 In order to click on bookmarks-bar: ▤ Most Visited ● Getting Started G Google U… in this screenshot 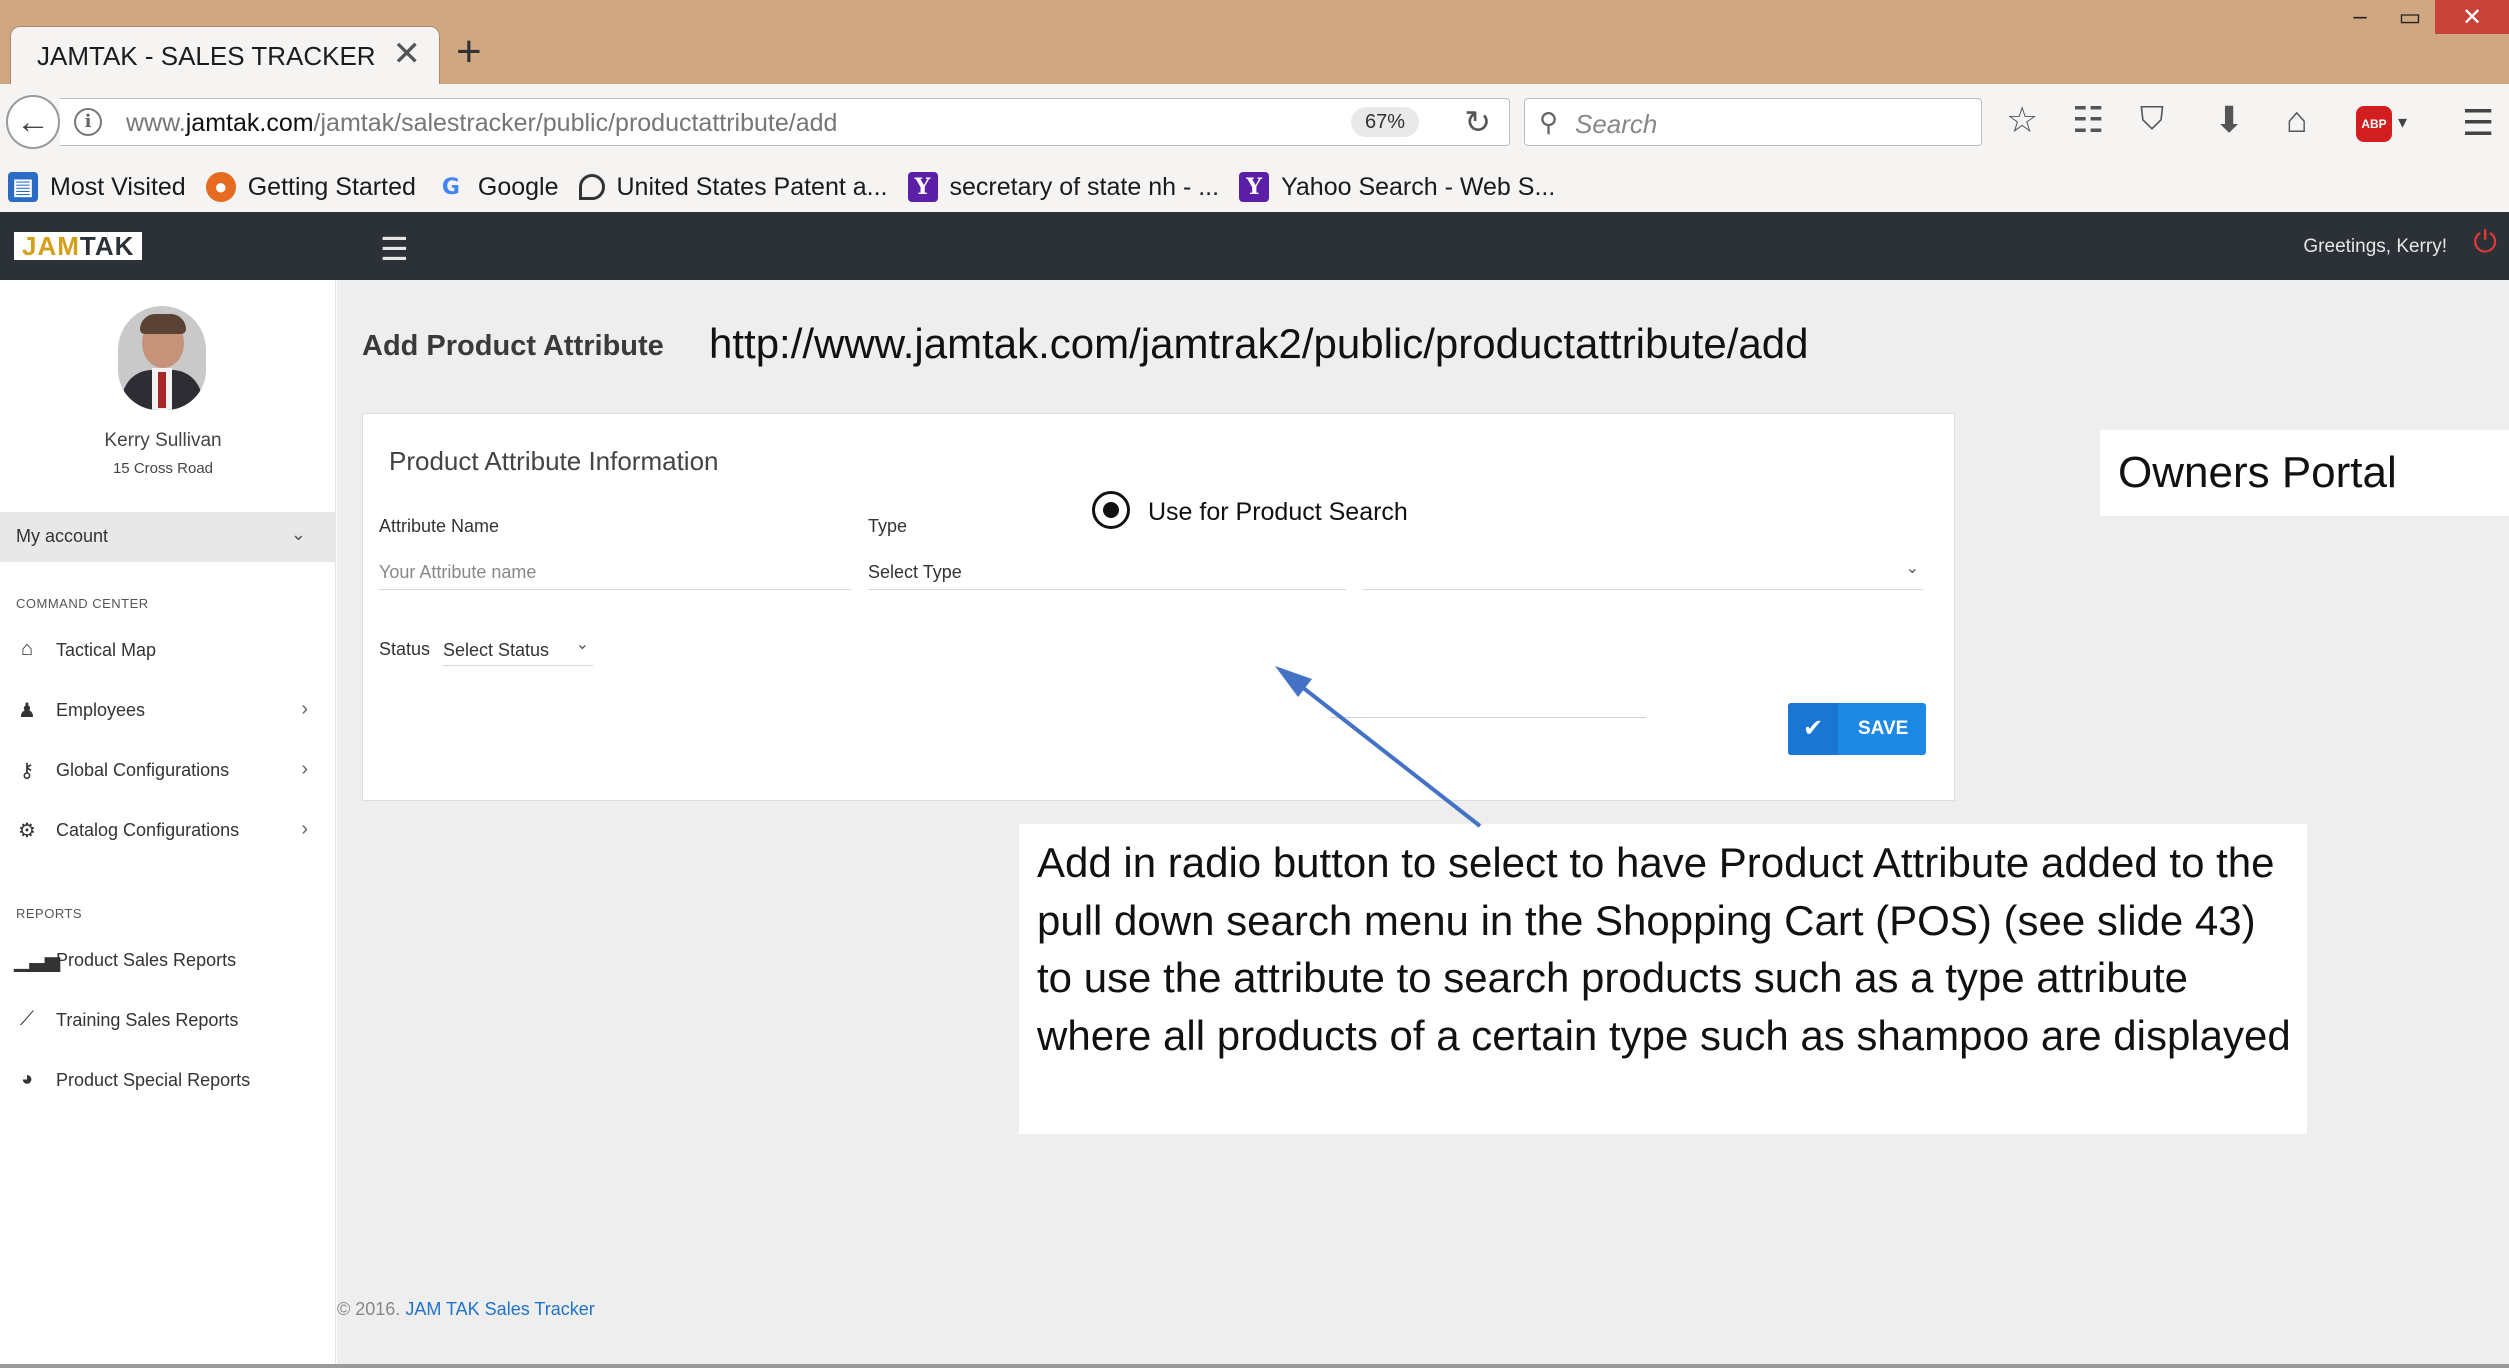, I will do `click(1254, 187)`.